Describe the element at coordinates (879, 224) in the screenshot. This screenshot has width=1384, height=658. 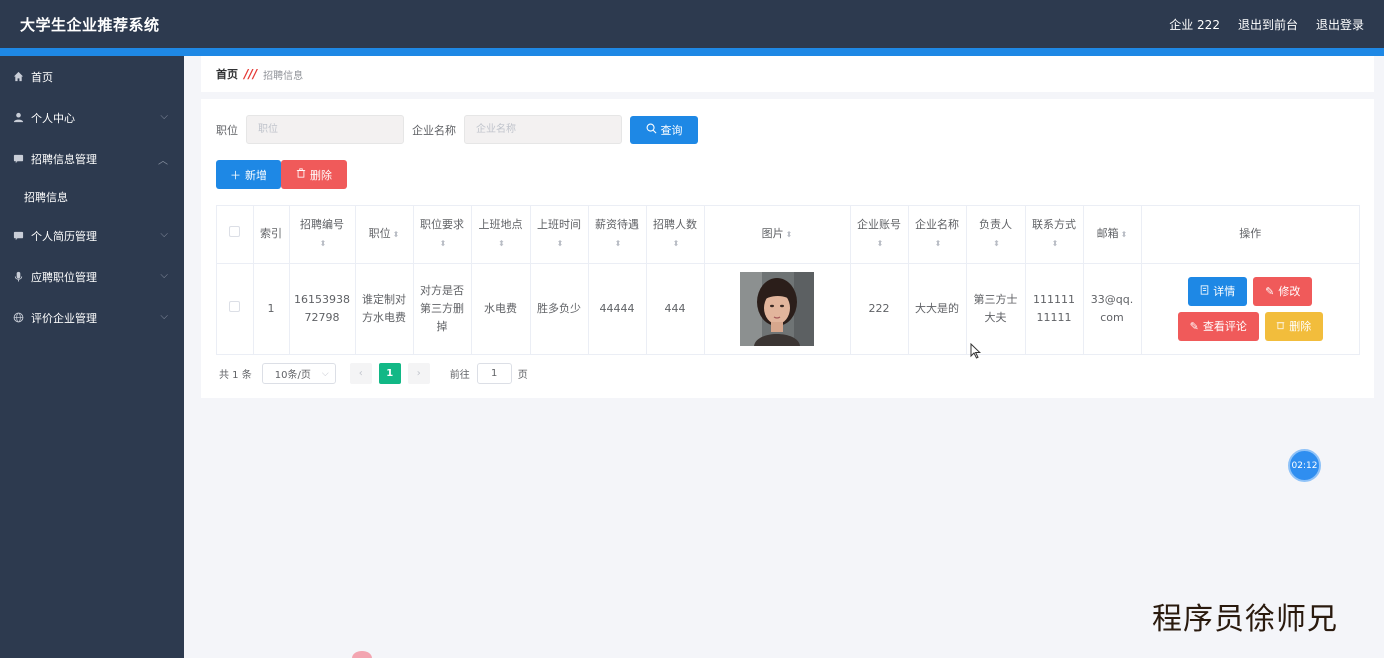
I see `col-header-label: 企业账号` at that location.